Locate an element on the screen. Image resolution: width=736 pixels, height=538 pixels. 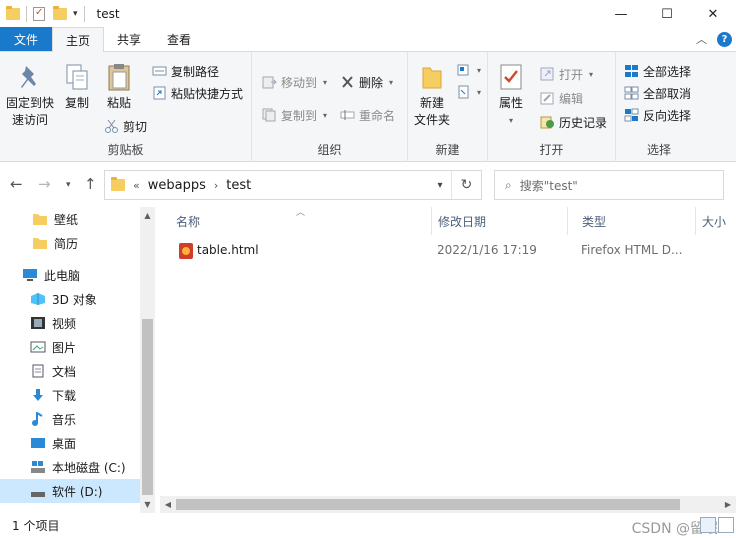
select-group: 全部选择 全部取消 反向选择 选择 is located at coordinates (659, 107).